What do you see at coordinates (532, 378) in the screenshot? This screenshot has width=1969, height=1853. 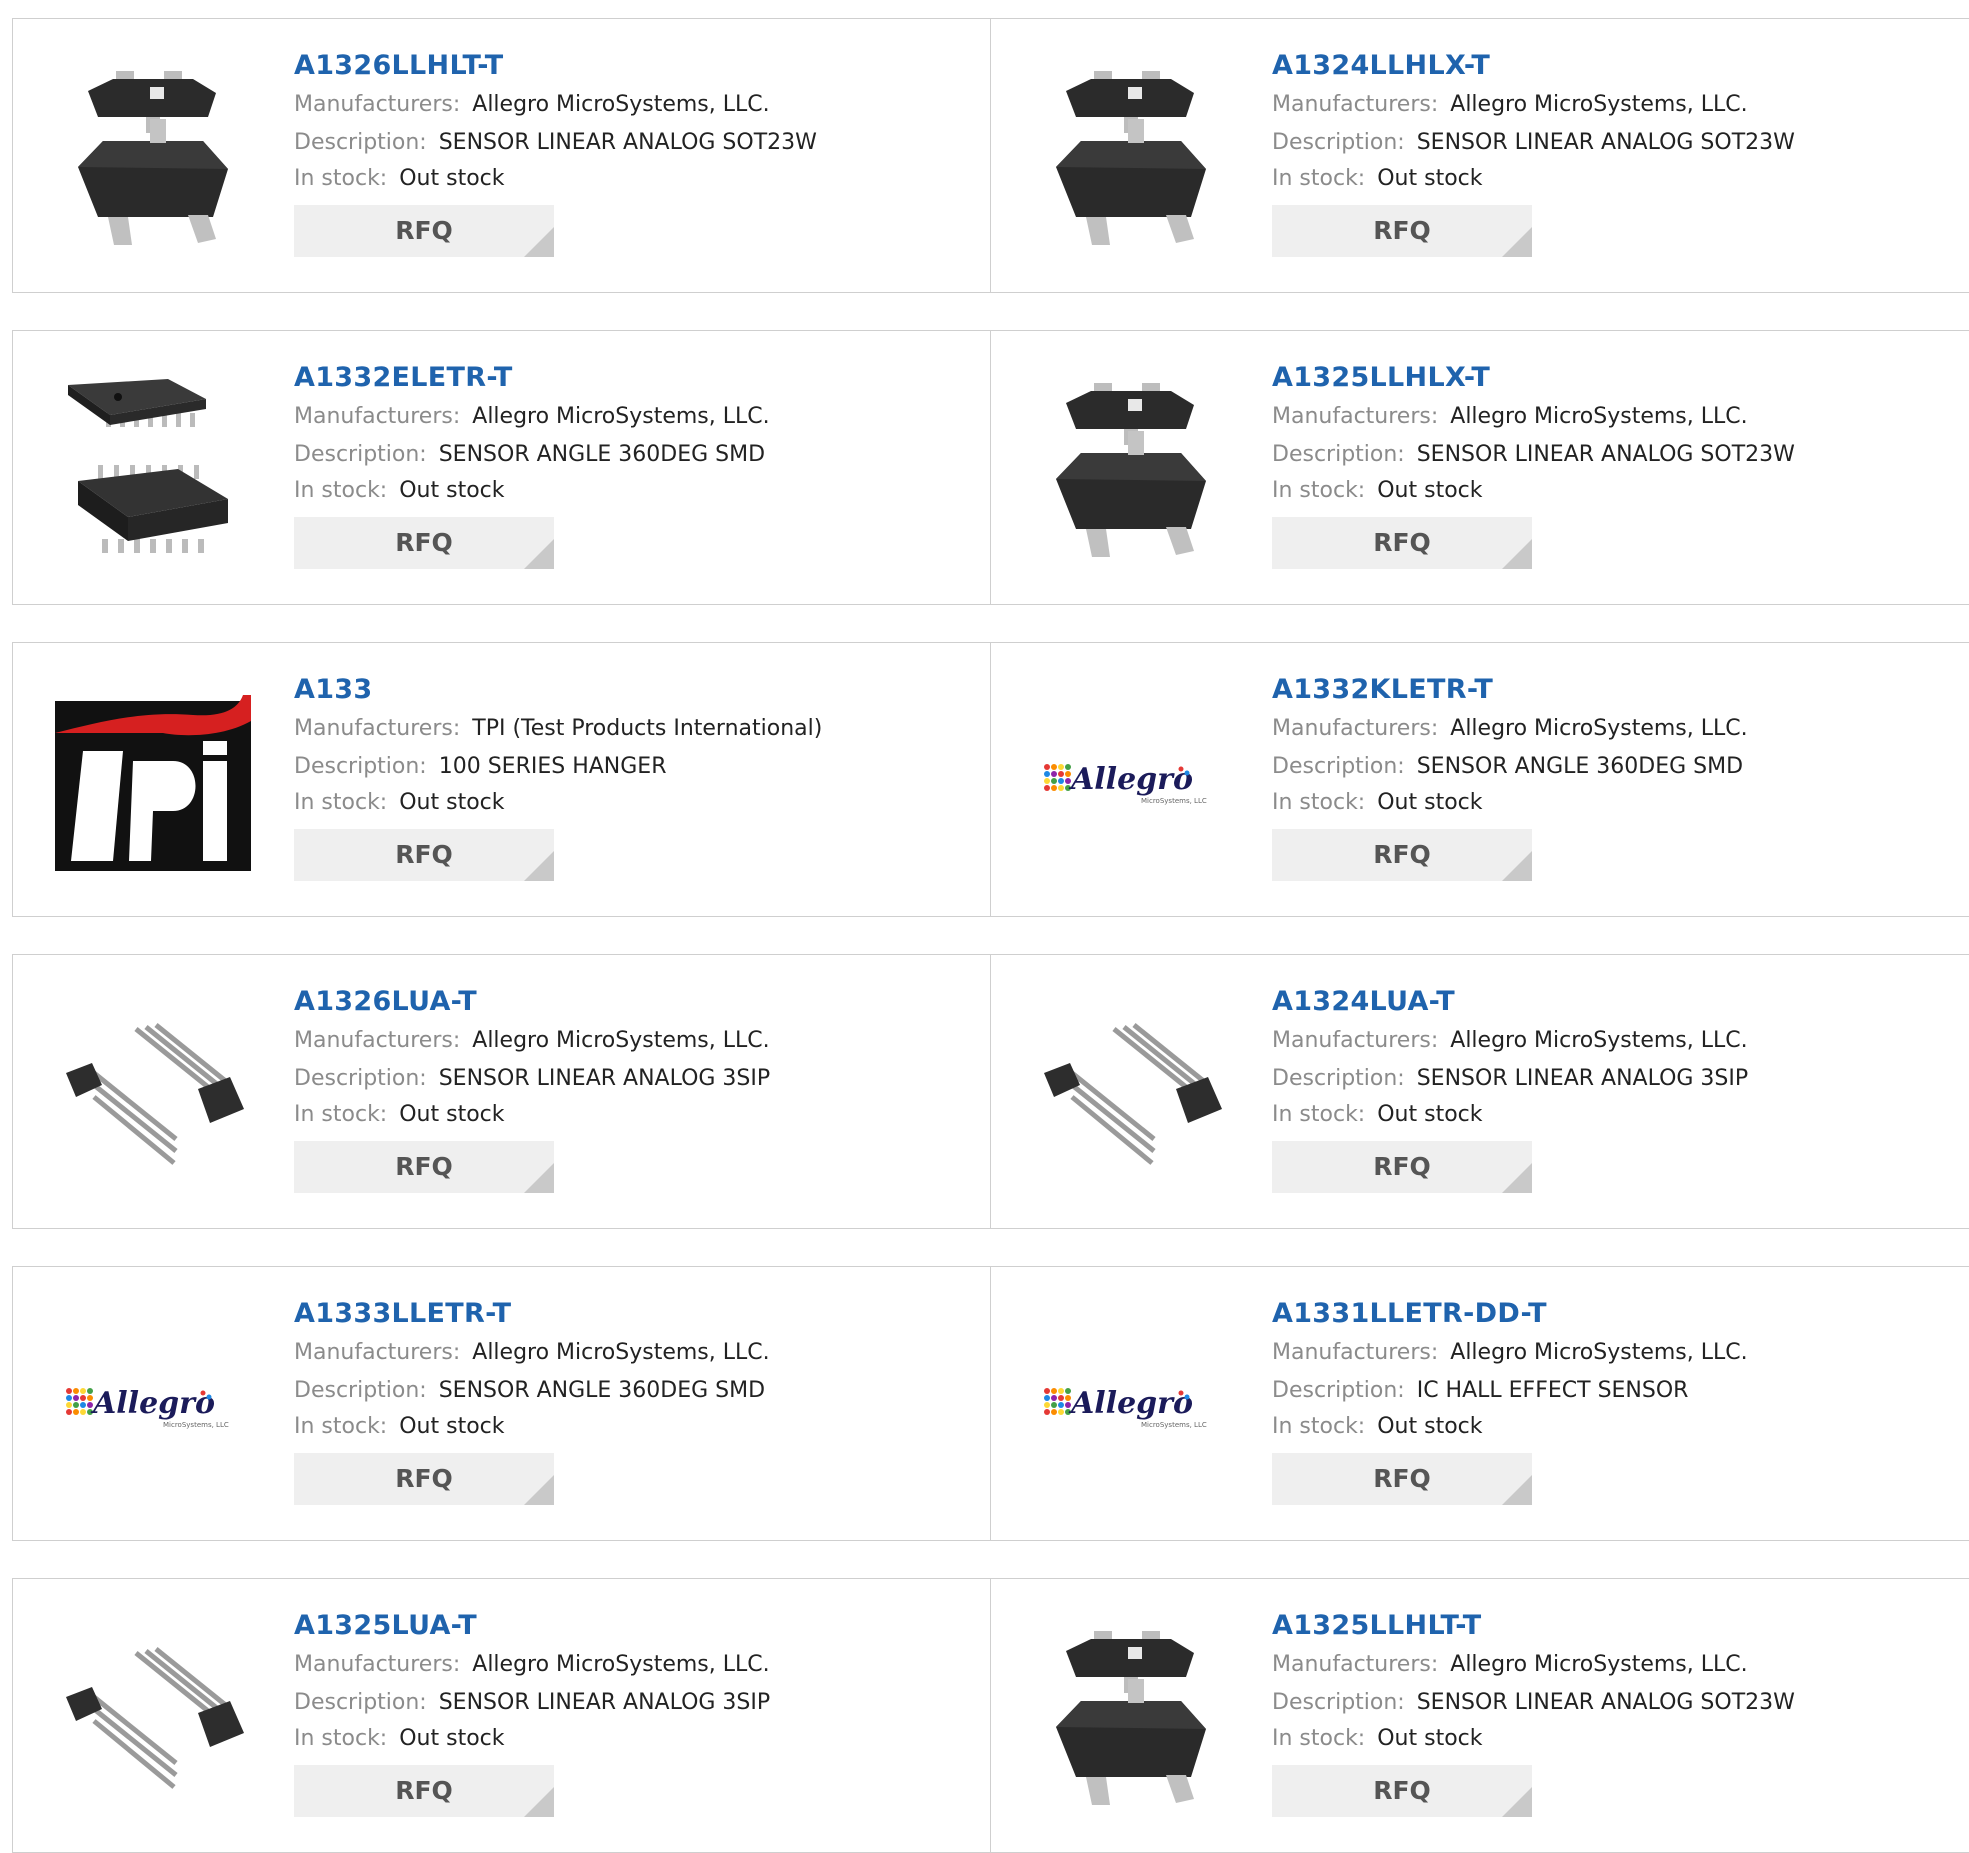 I see `part-number-link: A1332ELETR-T` at bounding box center [532, 378].